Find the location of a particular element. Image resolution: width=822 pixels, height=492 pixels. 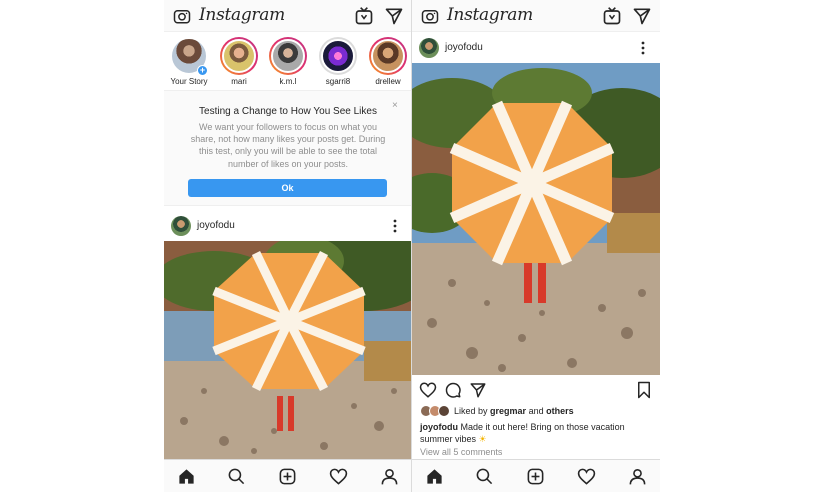

liked-by-prefix: Liked by is located at coordinates (471, 411).